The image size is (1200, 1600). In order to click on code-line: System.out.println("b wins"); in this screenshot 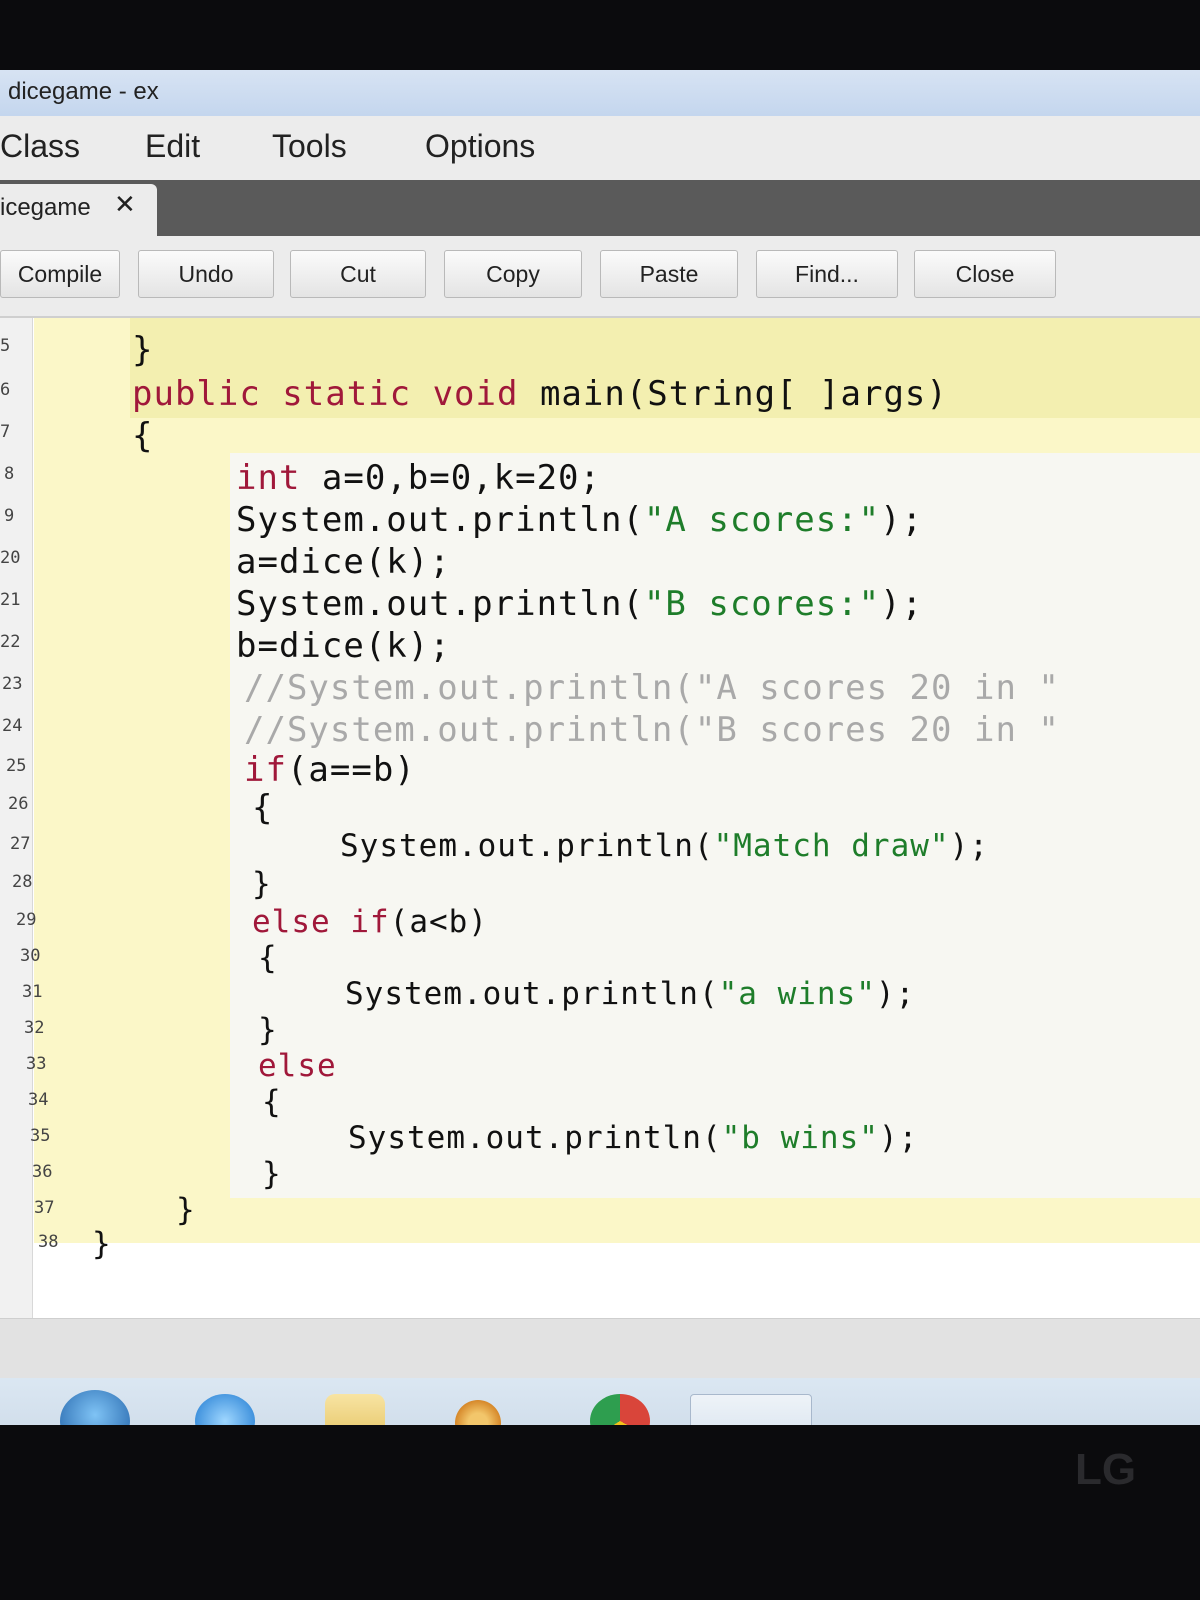, I will do `click(633, 1138)`.